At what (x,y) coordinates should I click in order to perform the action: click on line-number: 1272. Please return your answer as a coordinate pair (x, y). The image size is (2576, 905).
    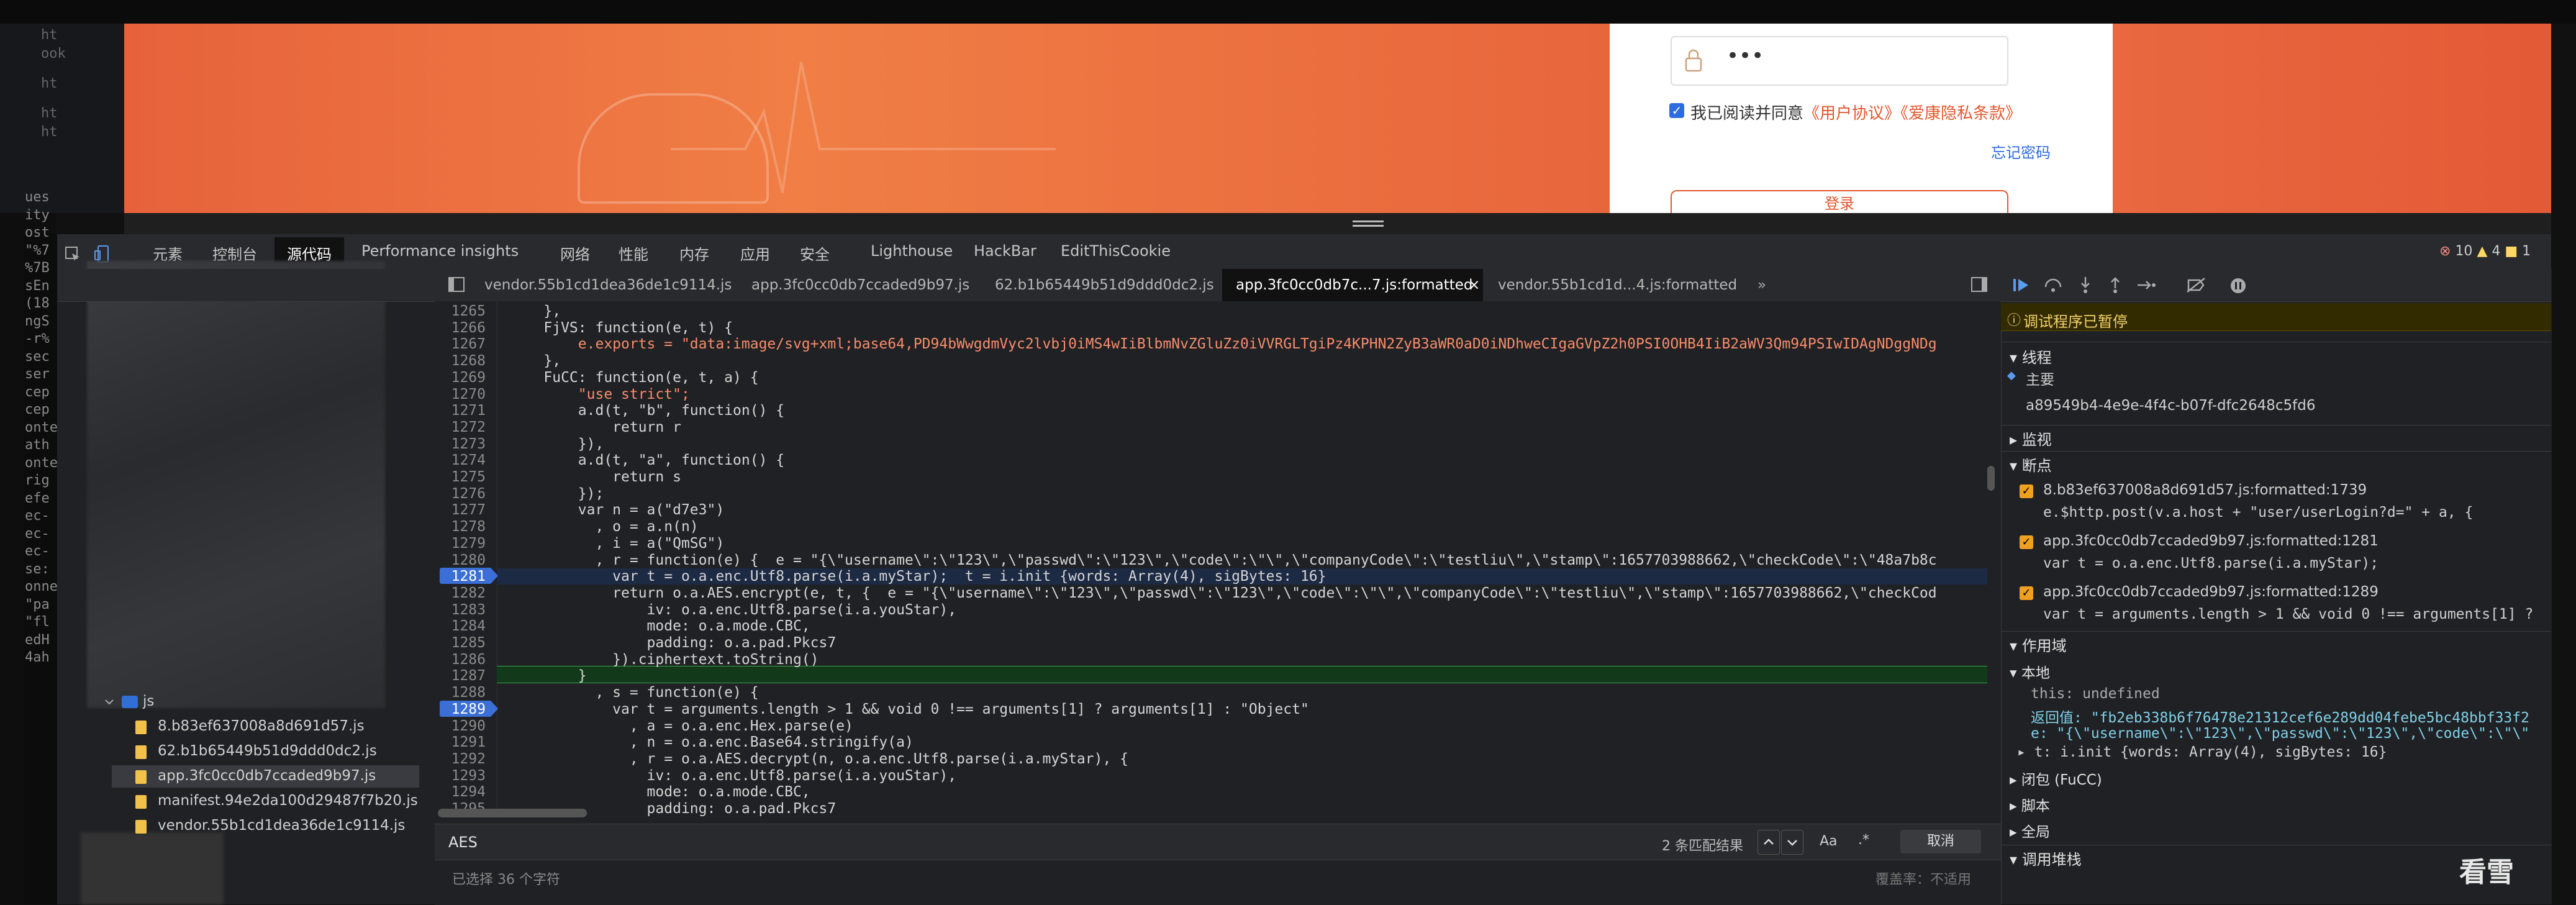
    Looking at the image, I should click on (460, 427).